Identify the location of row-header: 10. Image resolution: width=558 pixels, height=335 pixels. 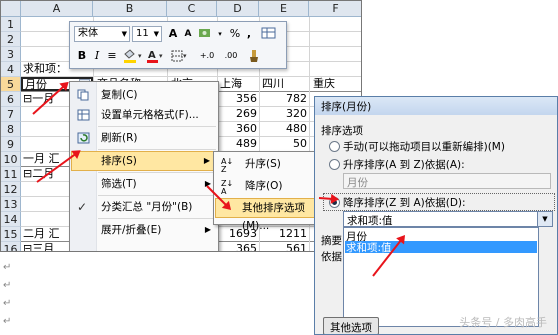
(11, 159).